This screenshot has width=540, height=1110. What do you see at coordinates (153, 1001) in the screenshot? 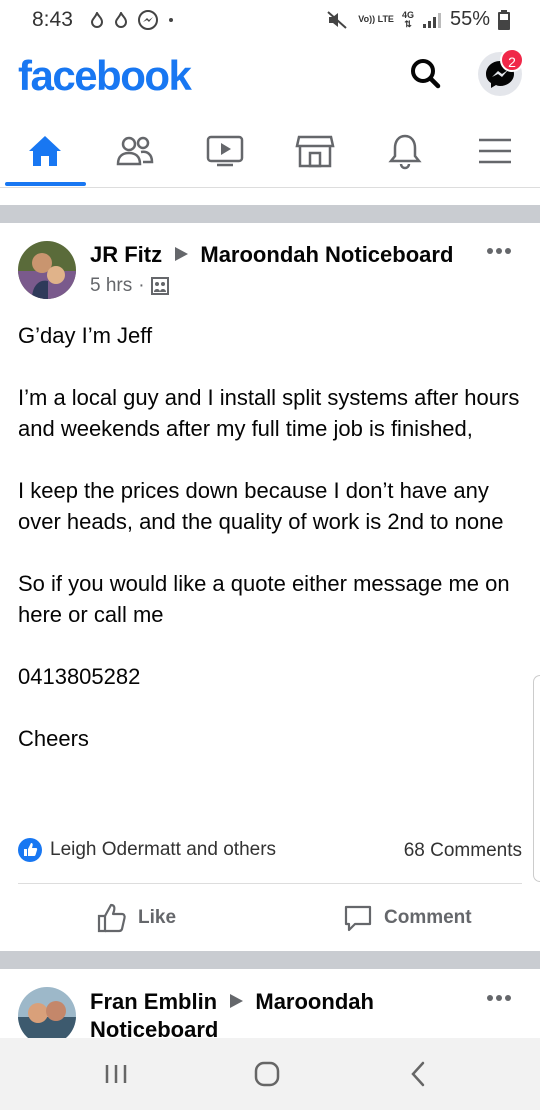
I see `post-author: Fran Emblin` at bounding box center [153, 1001].